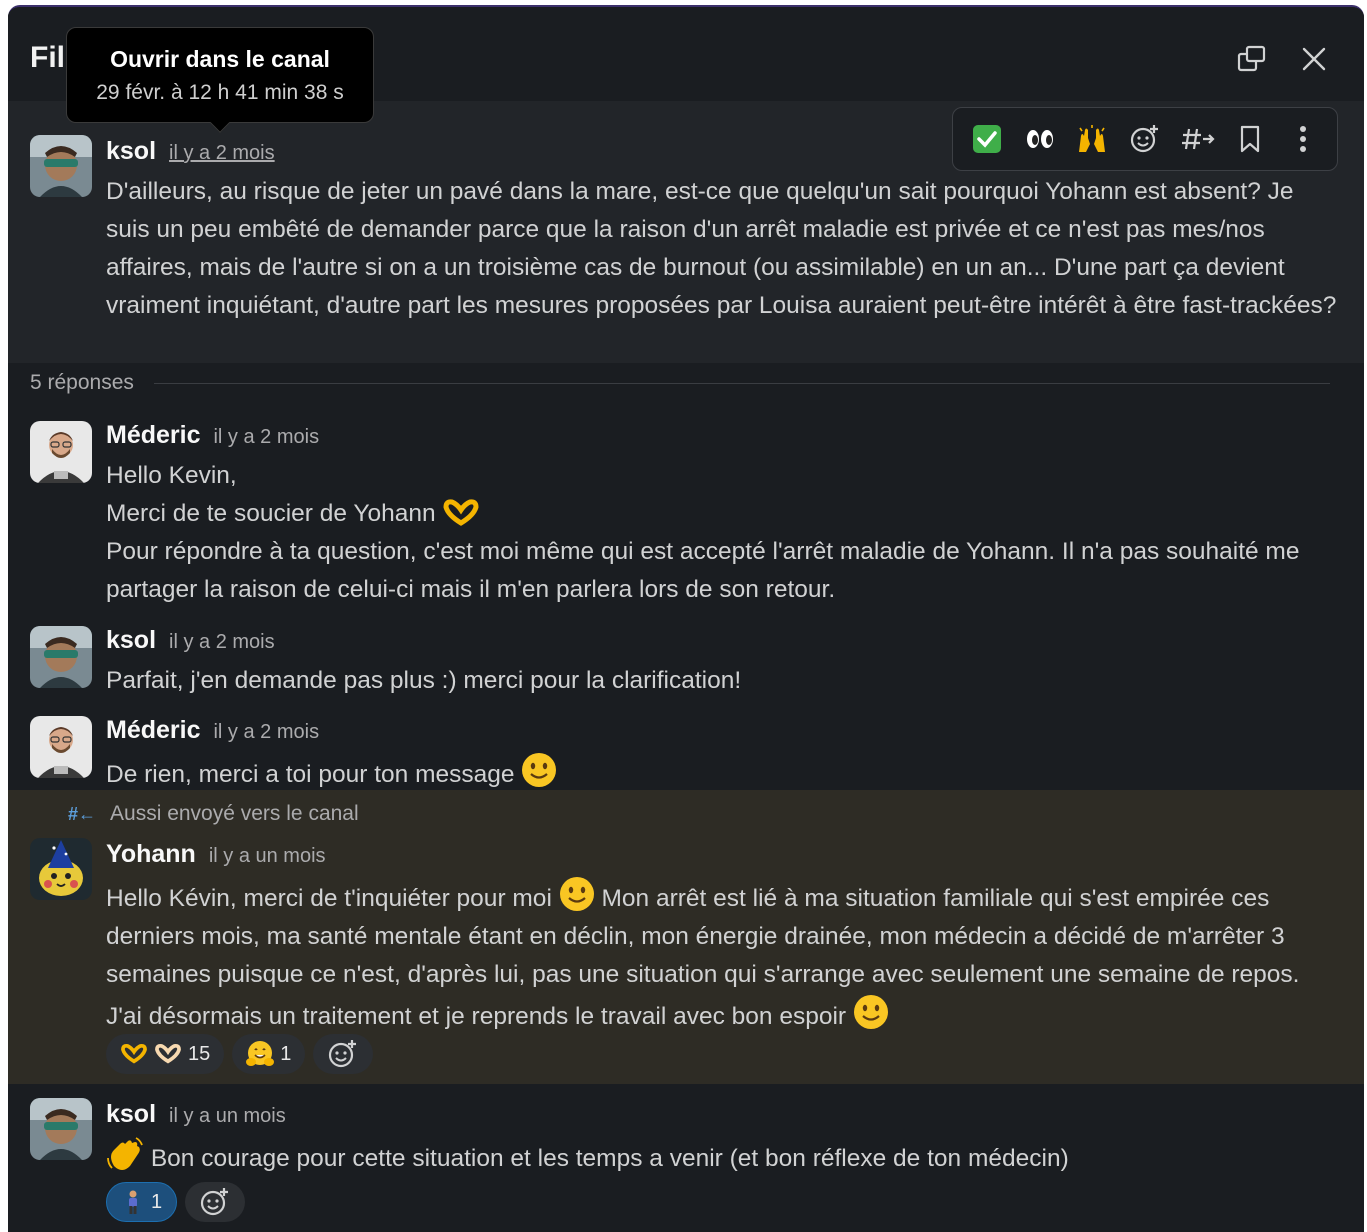 Image resolution: width=1367 pixels, height=1232 pixels. I want to click on react-raised-hands-button, so click(1092, 139).